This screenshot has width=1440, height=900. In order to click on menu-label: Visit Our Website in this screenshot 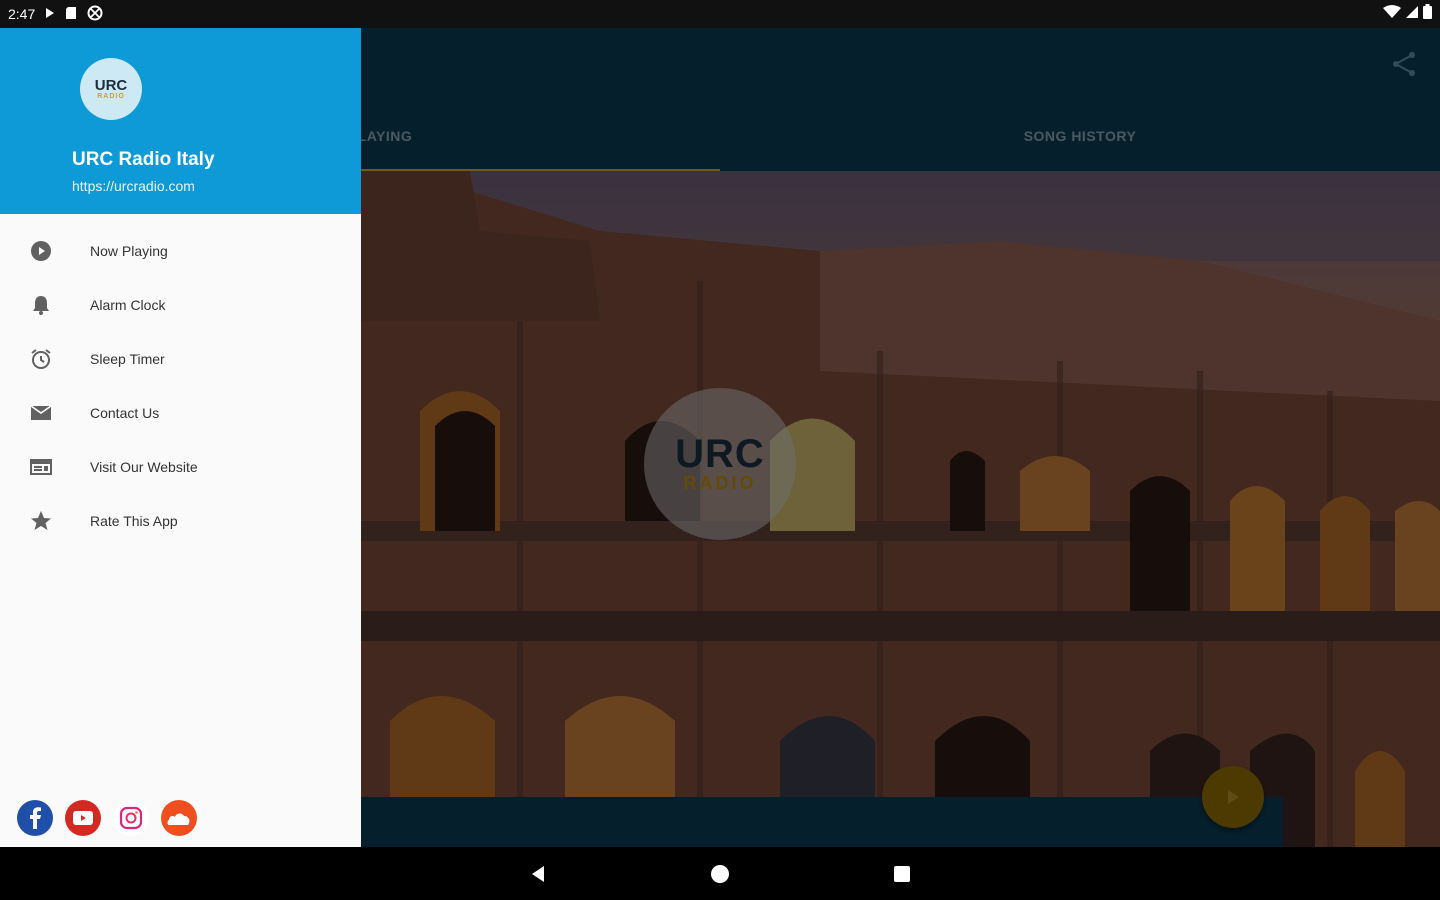, I will do `click(144, 467)`.